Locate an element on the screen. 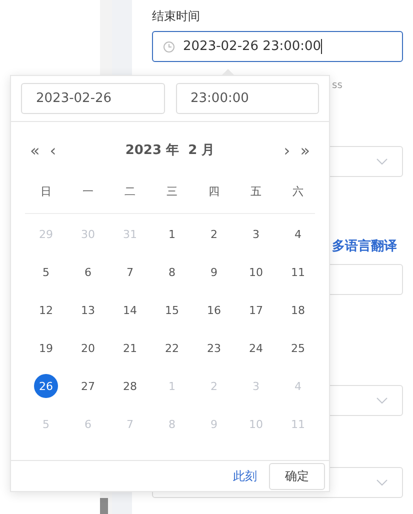 This screenshot has width=413, height=514. weekday-label: 三 is located at coordinates (172, 191).